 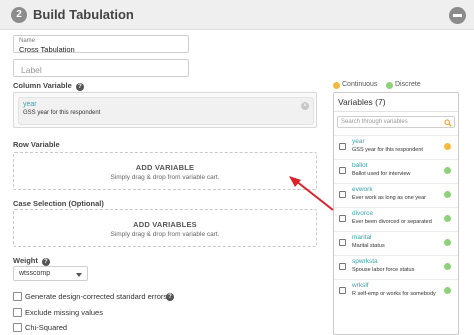 I want to click on step-number-badge: 2, so click(x=19, y=15).